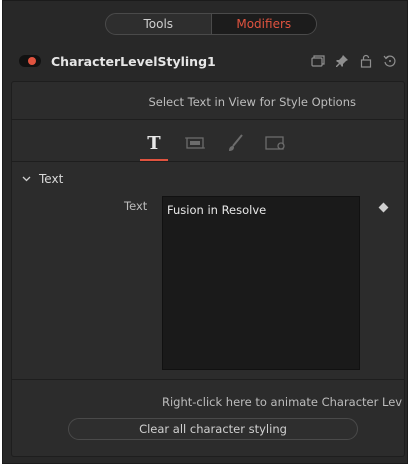 The image size is (410, 468). I want to click on node-header-icons, so click(354, 61).